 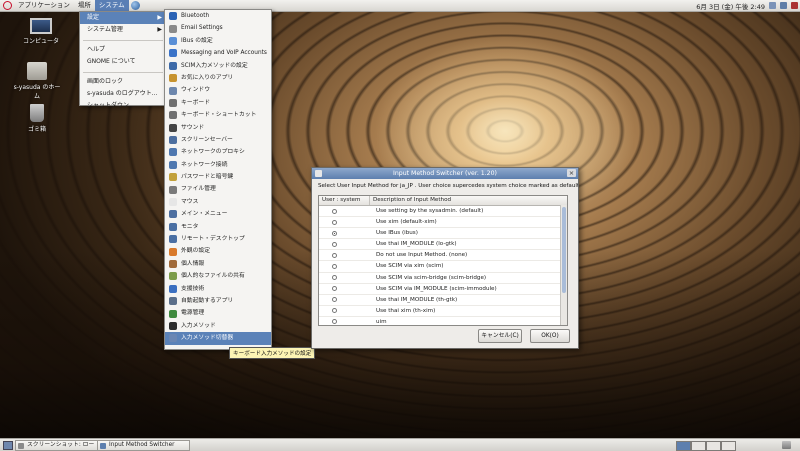 What do you see at coordinates (772, 5) in the screenshot?
I see `volume-icon` at bounding box center [772, 5].